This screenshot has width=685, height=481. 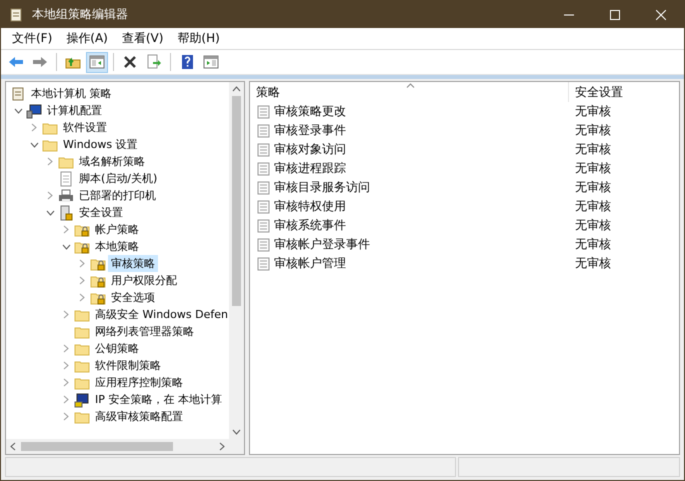 I want to click on policy-name: 审核进程跟踪, so click(x=310, y=168).